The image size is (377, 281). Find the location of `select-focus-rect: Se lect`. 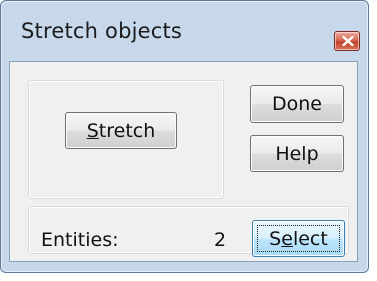

select-focus-rect: Se lect is located at coordinates (298, 238).